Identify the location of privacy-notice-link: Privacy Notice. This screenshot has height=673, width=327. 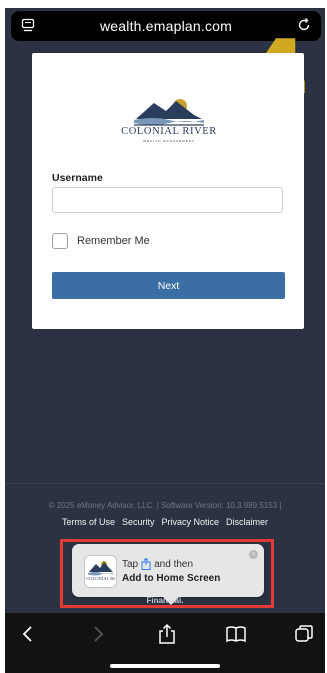
(191, 522).